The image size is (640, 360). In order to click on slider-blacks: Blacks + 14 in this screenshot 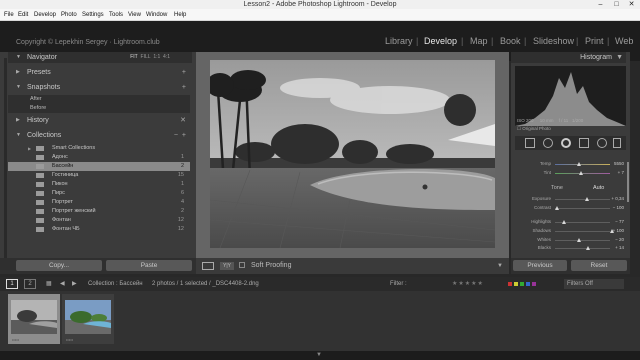, I will do `click(570, 248)`.